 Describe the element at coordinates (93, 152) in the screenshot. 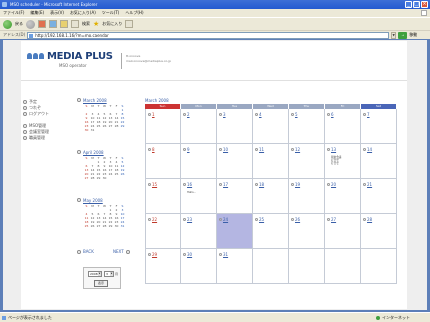

I see `mini-calendar-title-text: April 2008` at that location.